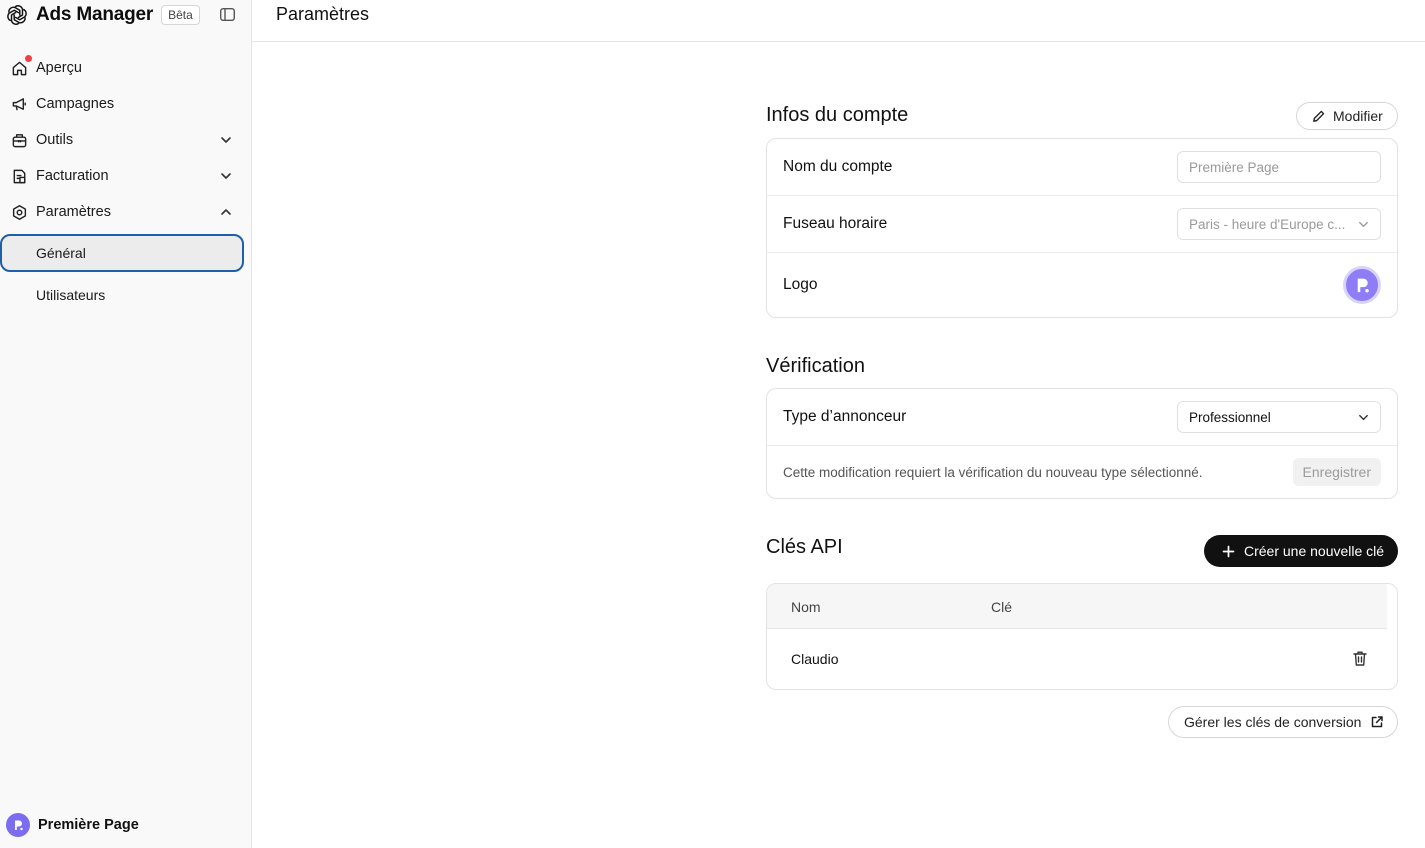 The width and height of the screenshot is (1425, 848). I want to click on sidebar-subitem-general: Général, so click(122, 253).